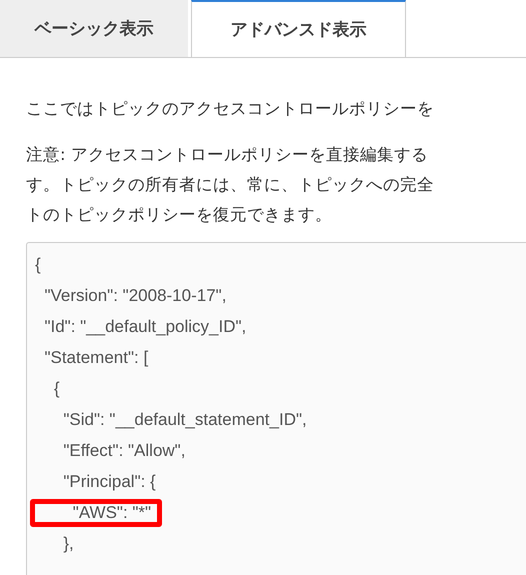  What do you see at coordinates (230, 109) in the screenshot?
I see `description-text: ここではトピックのアクセスコントロールポリシーを` at bounding box center [230, 109].